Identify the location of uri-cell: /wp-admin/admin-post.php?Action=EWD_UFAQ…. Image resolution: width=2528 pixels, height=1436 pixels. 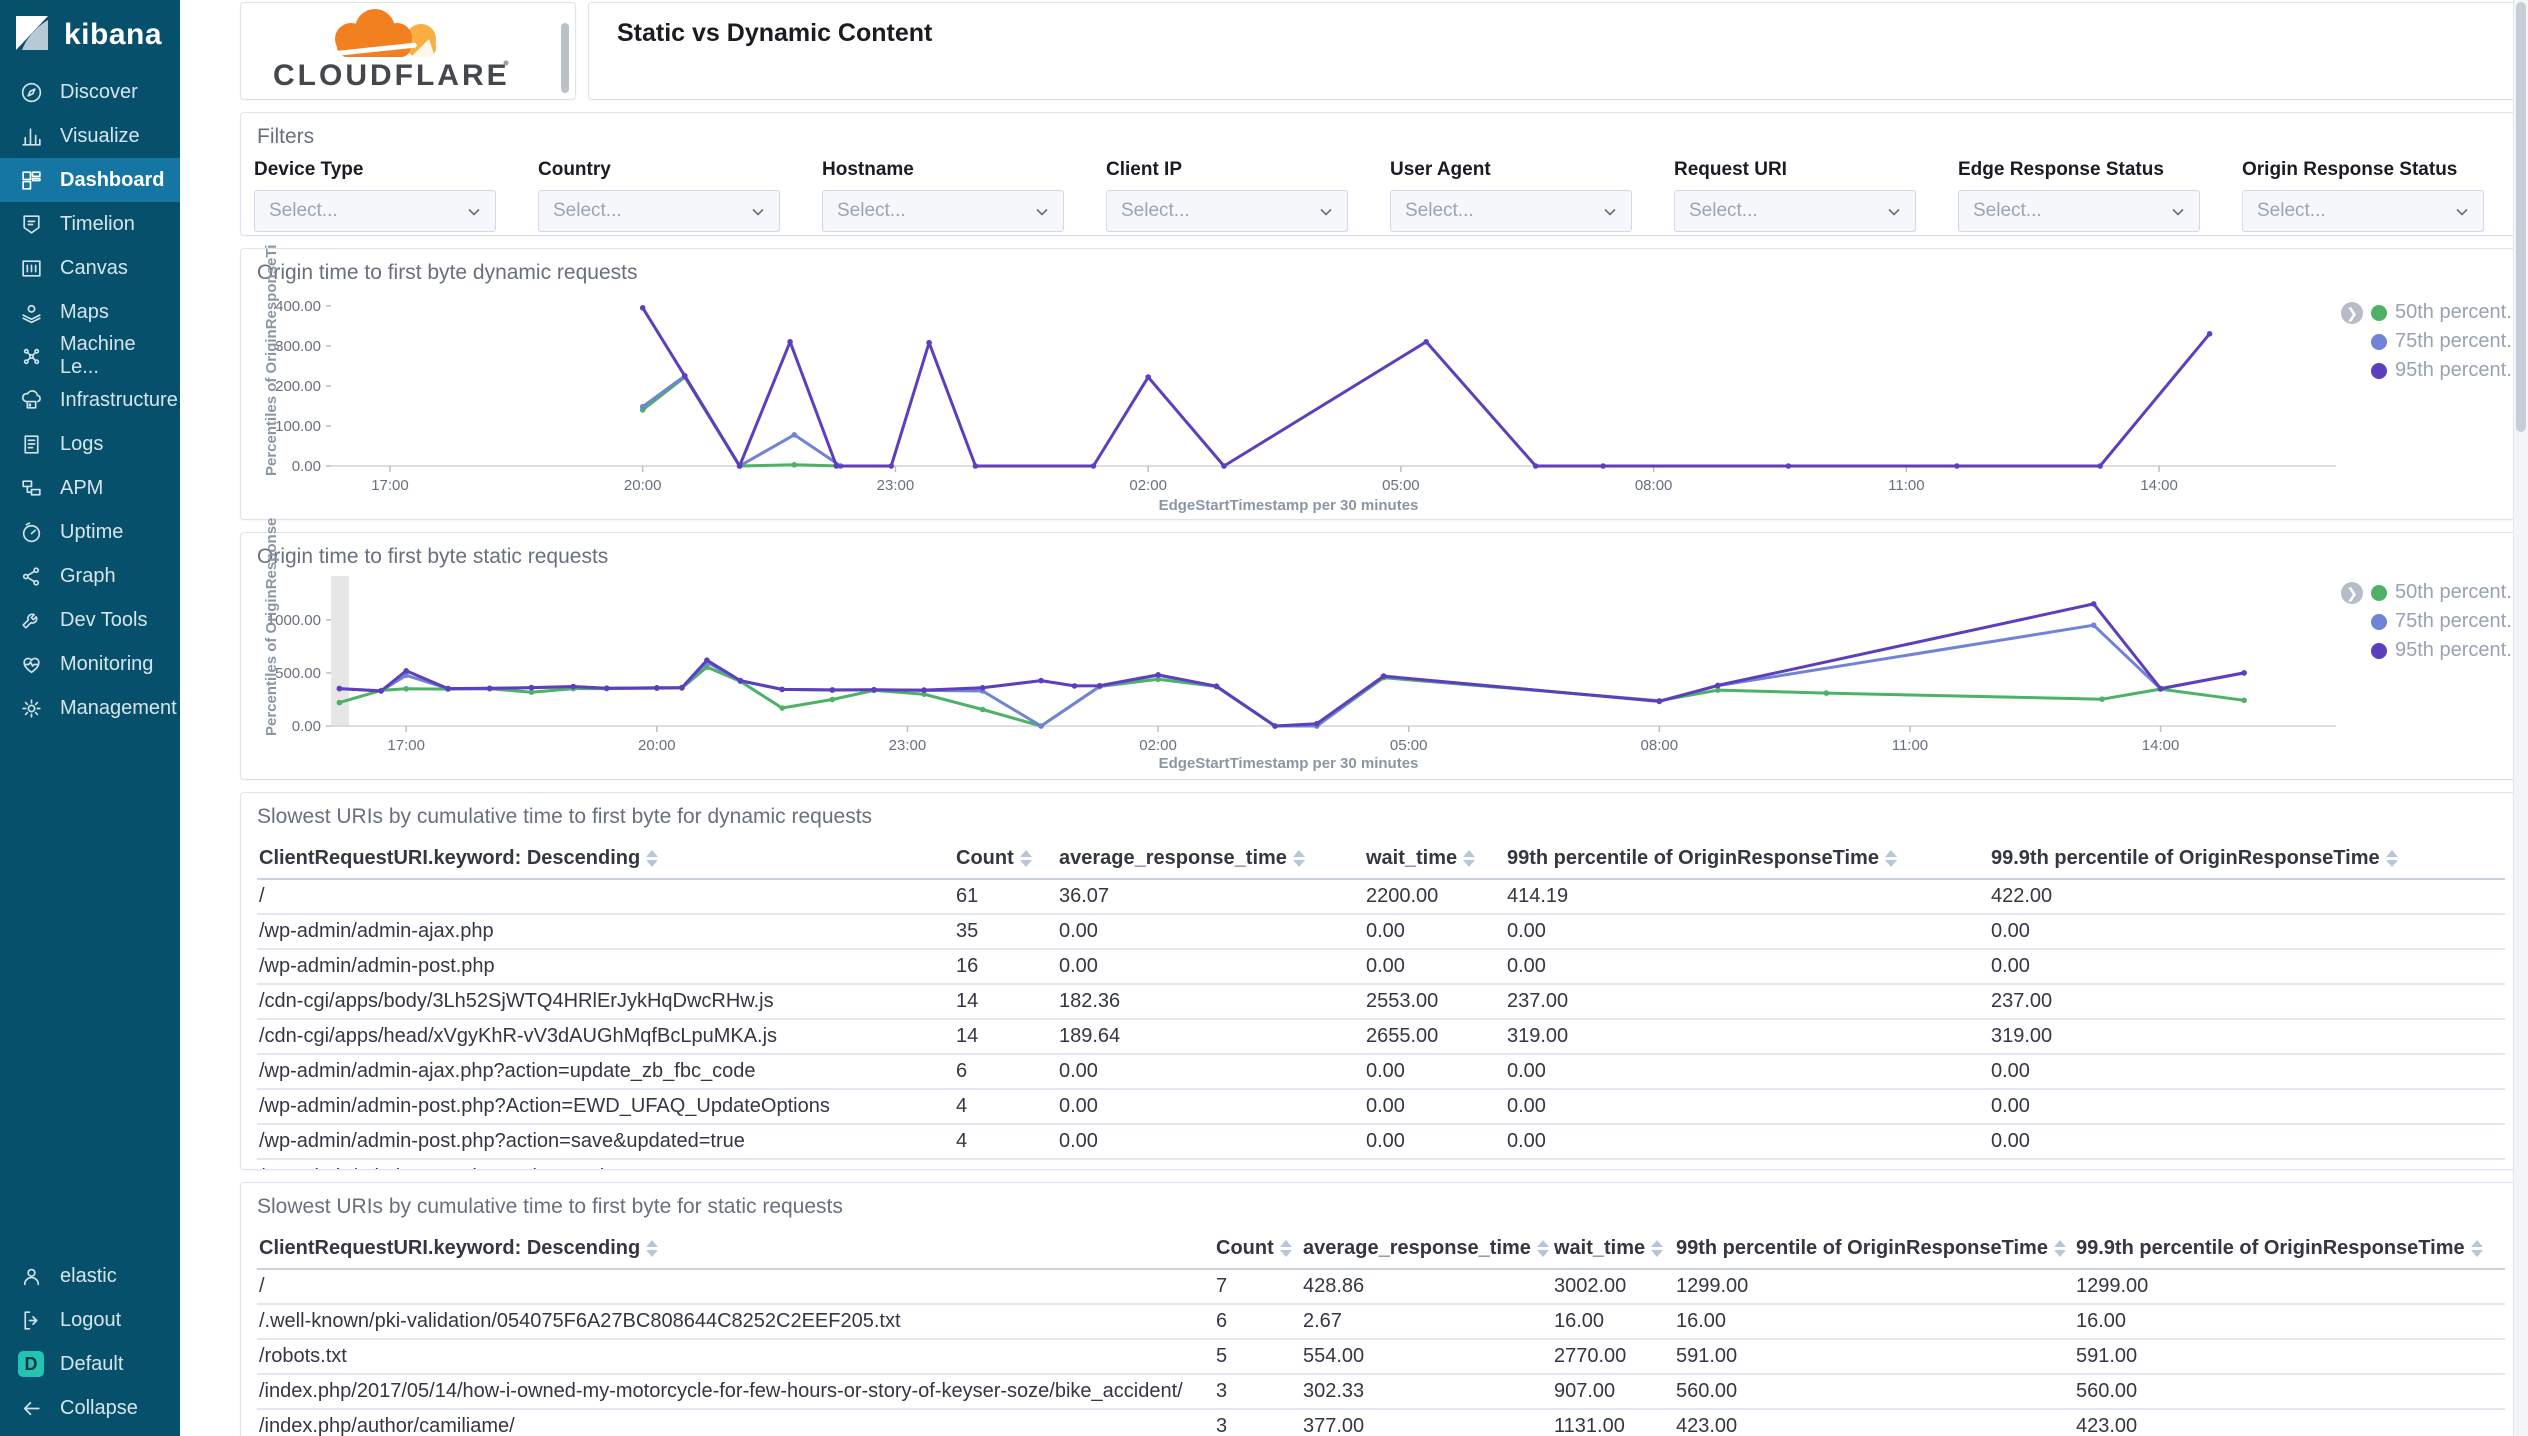
(605, 1107).